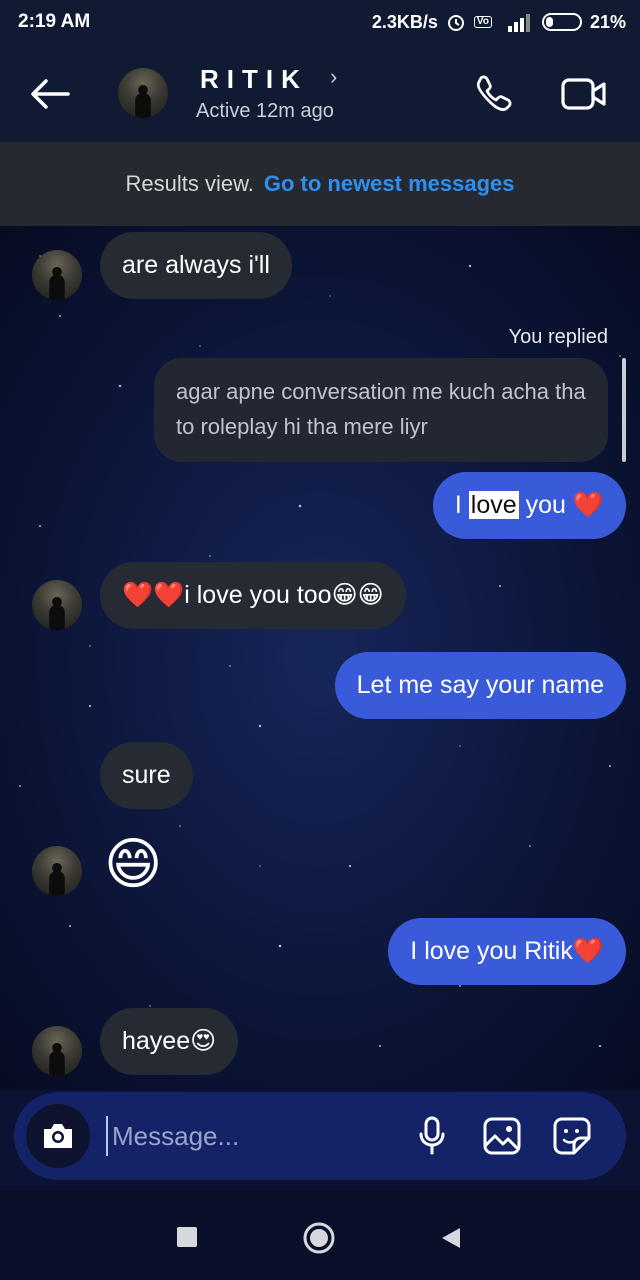 This screenshot has height=1280, width=640. I want to click on recent-apps-icon, so click(187, 1239).